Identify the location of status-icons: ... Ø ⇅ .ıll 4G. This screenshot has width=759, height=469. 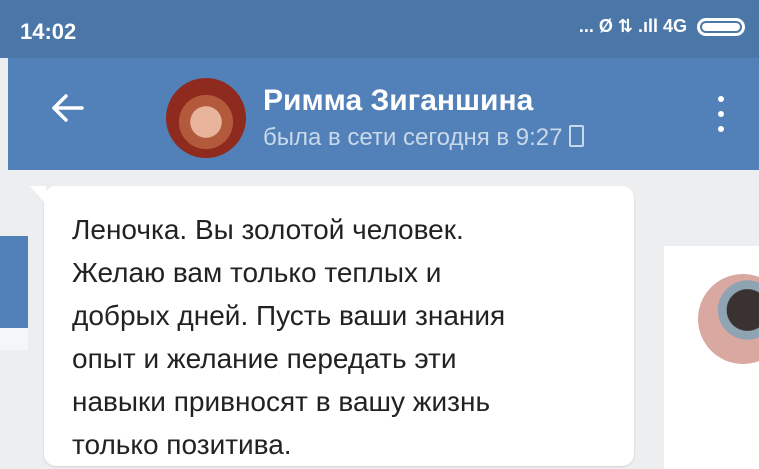
(662, 26).